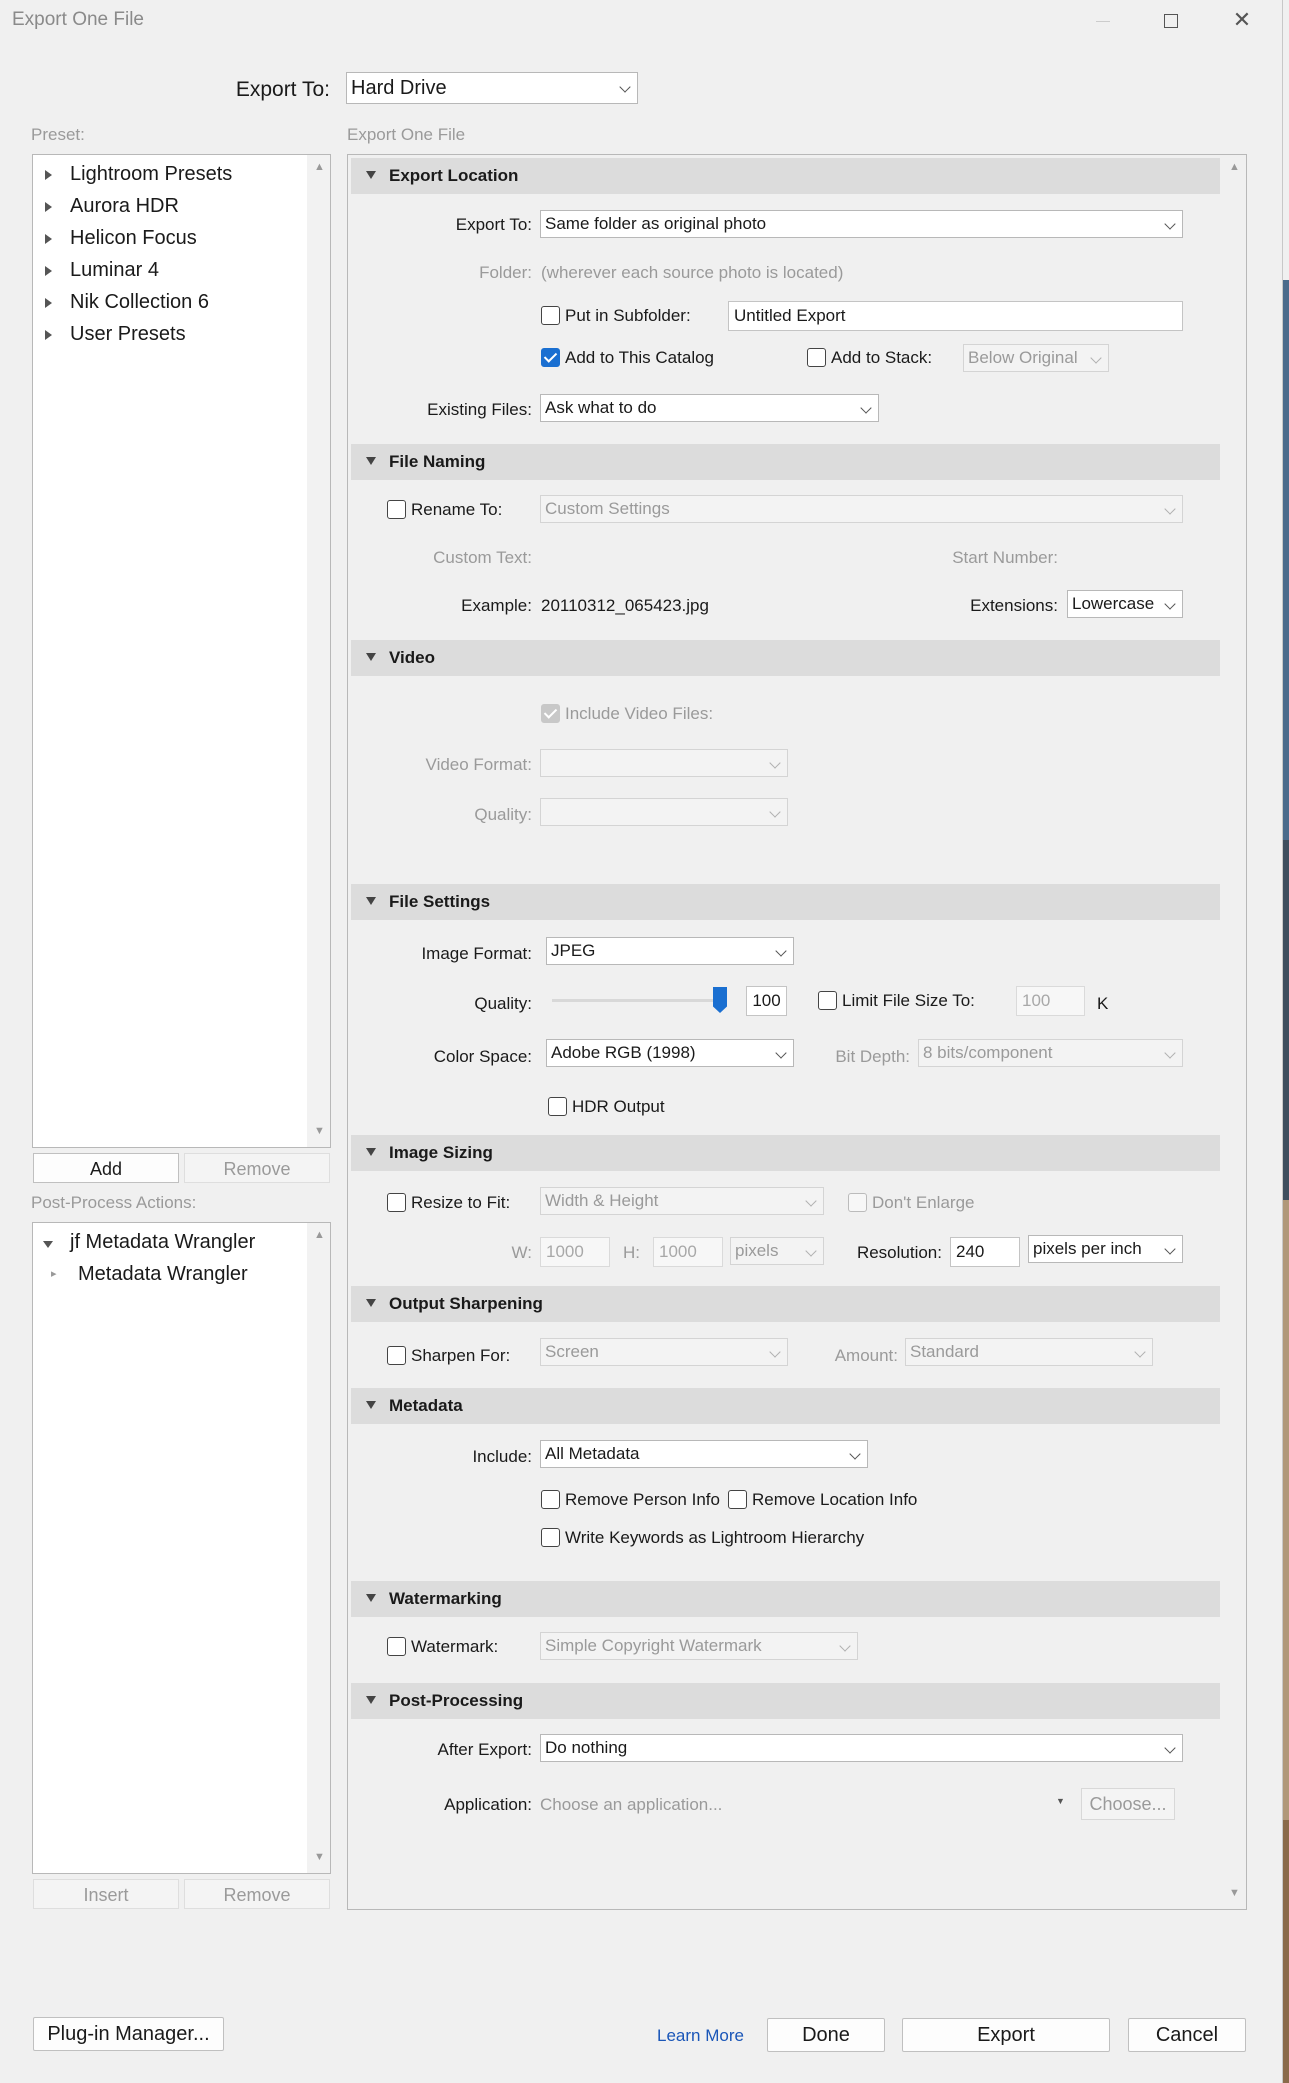  Describe the element at coordinates (785, 1153) in the screenshot. I see `section-image-sizing: Image Sizing` at that location.